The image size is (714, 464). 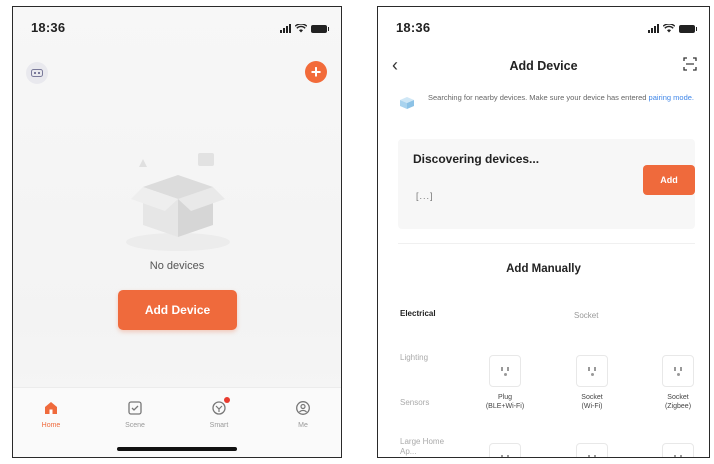 I want to click on tab-home-label: Home, so click(x=51, y=425).